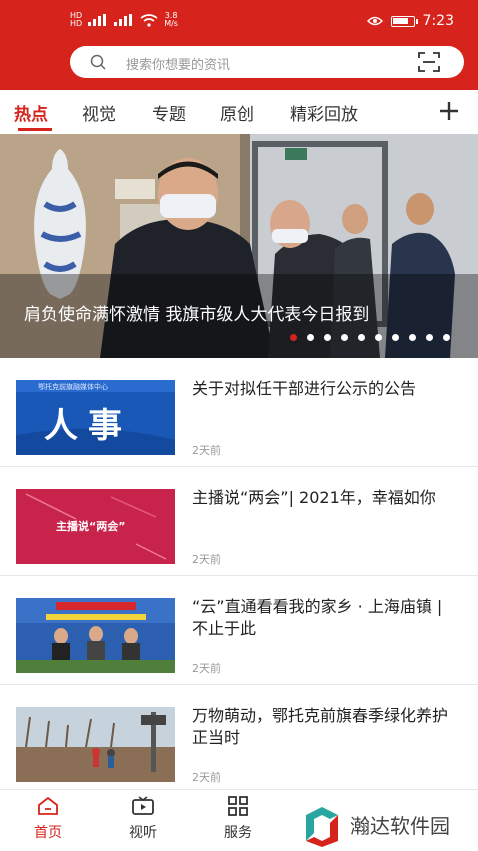 The height and width of the screenshot is (851, 478). I want to click on news-title: 主播说“两会”| 2021年，幸福如你, so click(322, 498).